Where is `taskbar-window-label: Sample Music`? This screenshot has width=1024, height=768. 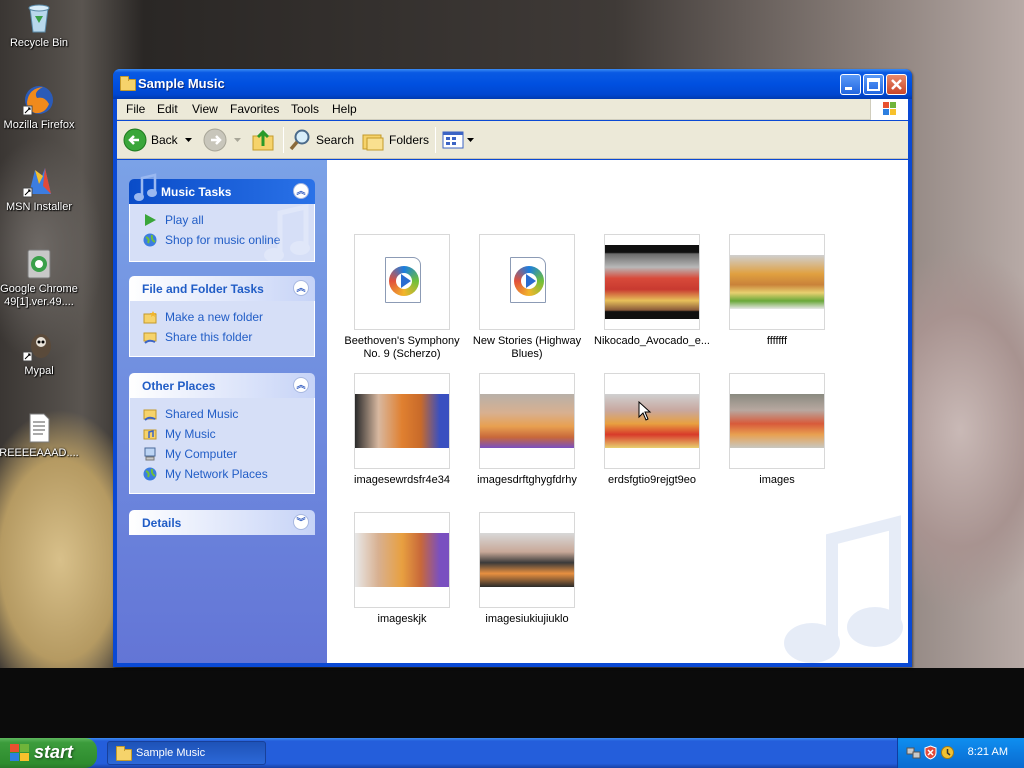
taskbar-window-label: Sample Music is located at coordinates (171, 753).